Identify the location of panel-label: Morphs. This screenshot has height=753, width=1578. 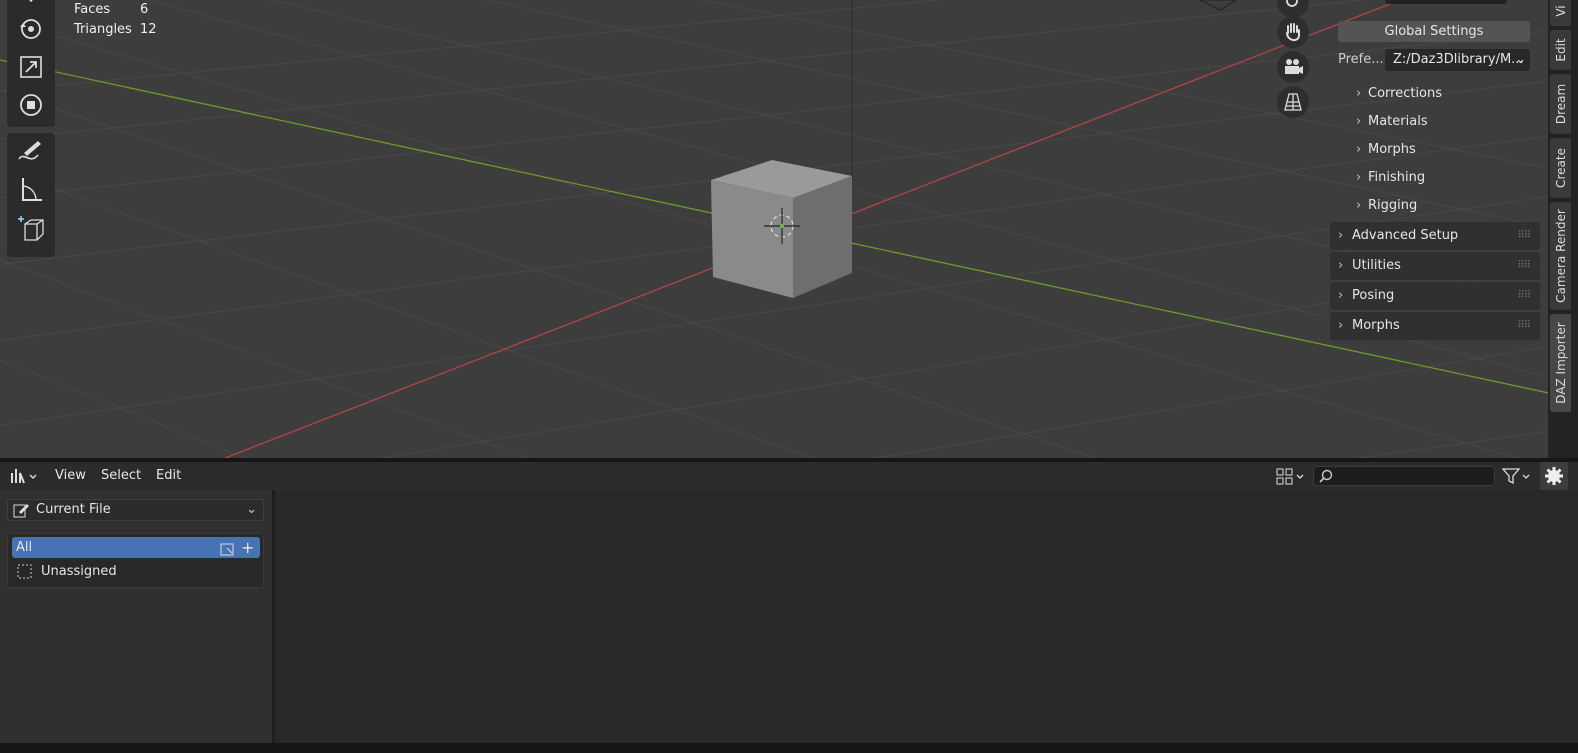
(1376, 325).